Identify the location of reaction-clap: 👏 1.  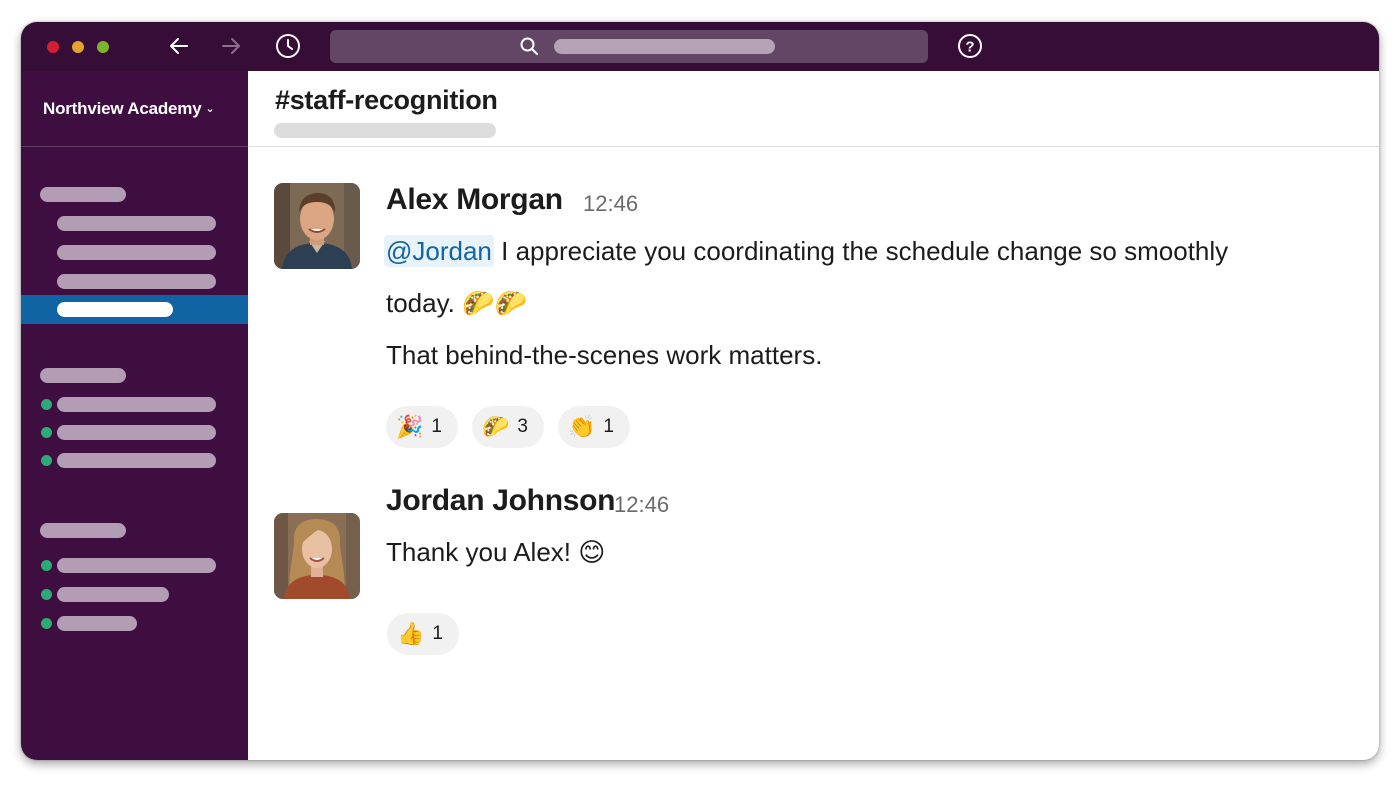
(594, 427).